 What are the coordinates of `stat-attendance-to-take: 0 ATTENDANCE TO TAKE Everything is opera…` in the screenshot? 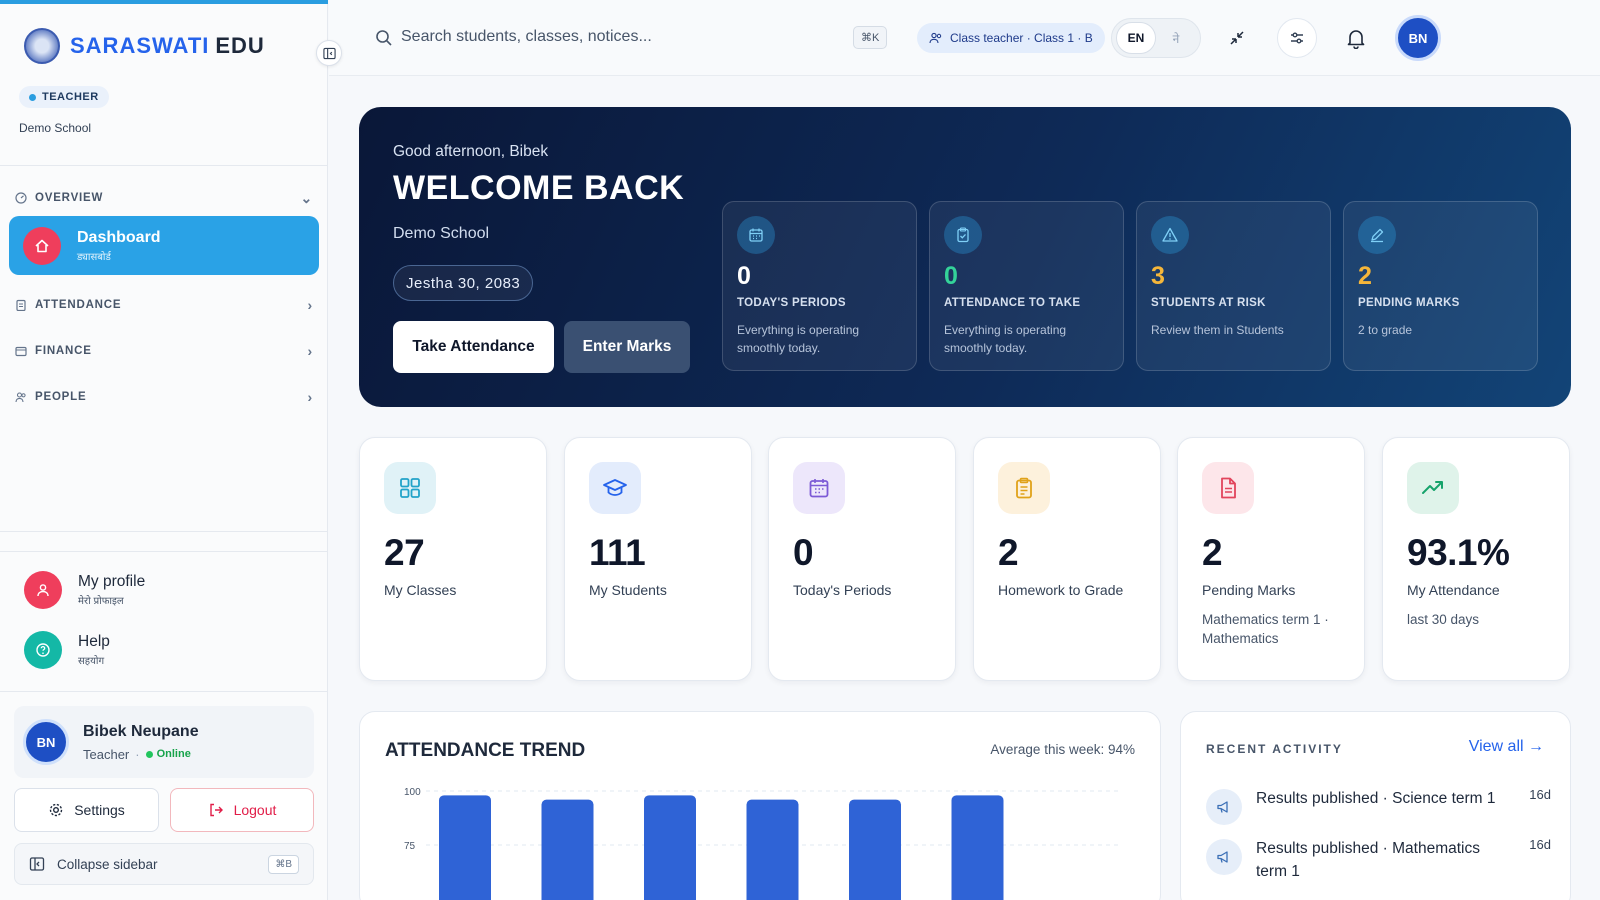 It's located at (1026, 286).